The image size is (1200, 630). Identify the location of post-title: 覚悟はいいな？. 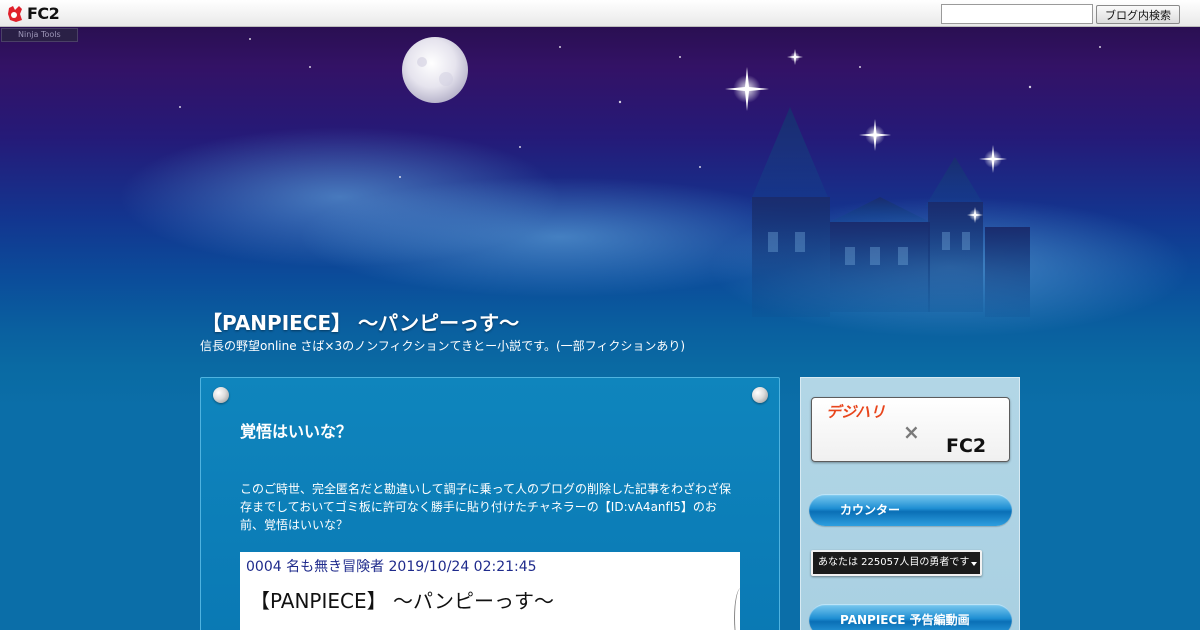
(296, 430).